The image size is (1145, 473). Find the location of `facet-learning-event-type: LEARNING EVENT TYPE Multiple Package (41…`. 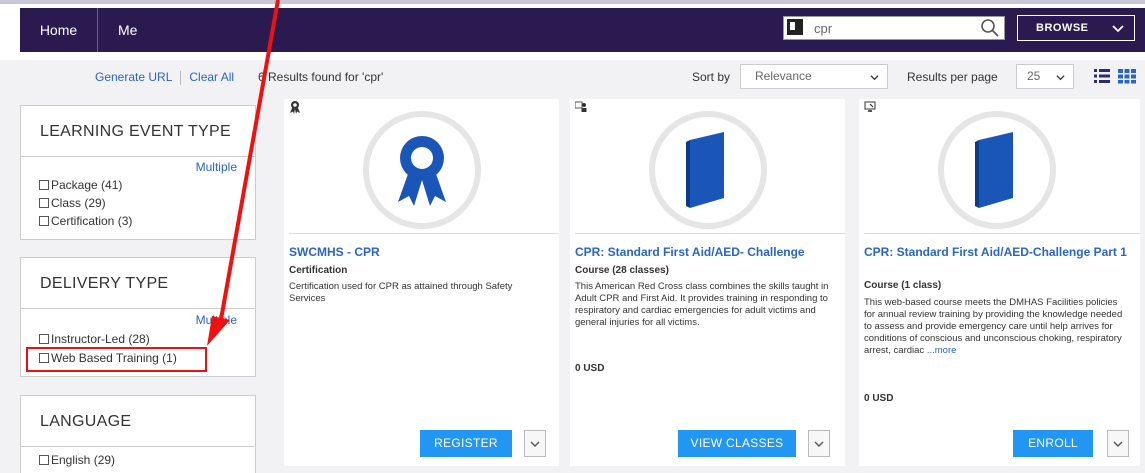

facet-learning-event-type: LEARNING EVENT TYPE Multiple Package (41… is located at coordinates (138, 172).